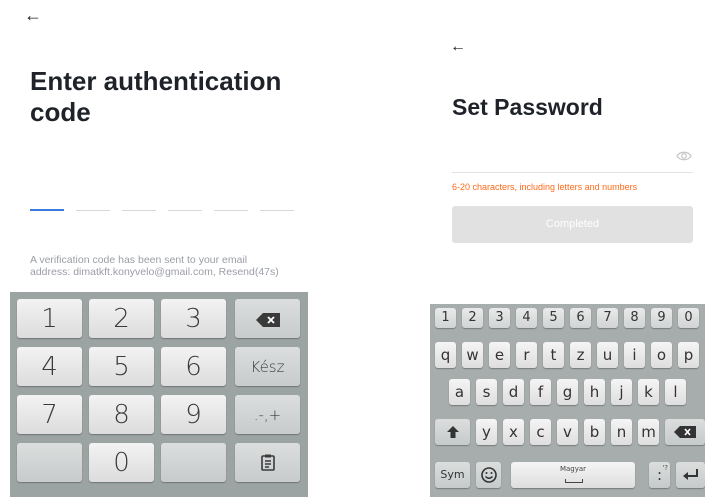 This screenshot has height=497, width=705. Describe the element at coordinates (580, 355) in the screenshot. I see `key-z: z` at that location.